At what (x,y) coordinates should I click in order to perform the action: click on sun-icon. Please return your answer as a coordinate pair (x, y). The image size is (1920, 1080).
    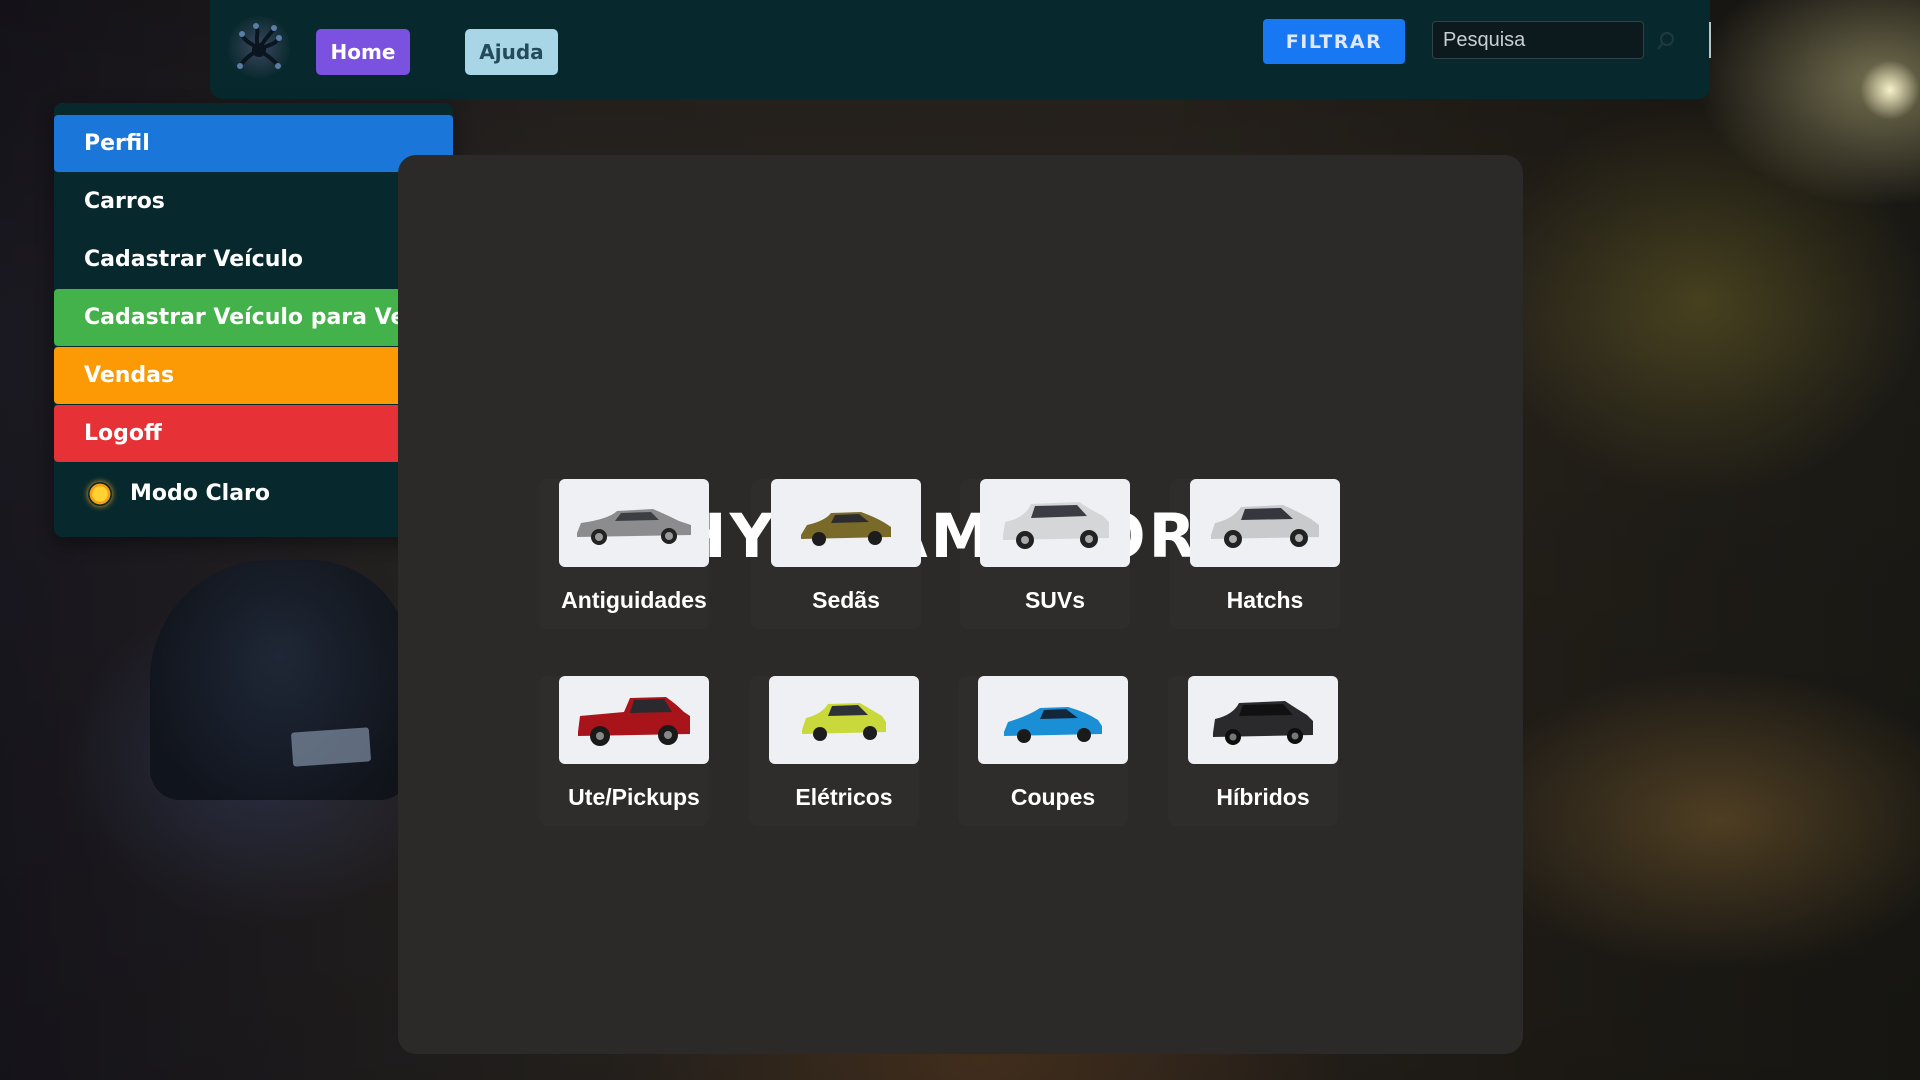
    Looking at the image, I should click on (100, 493).